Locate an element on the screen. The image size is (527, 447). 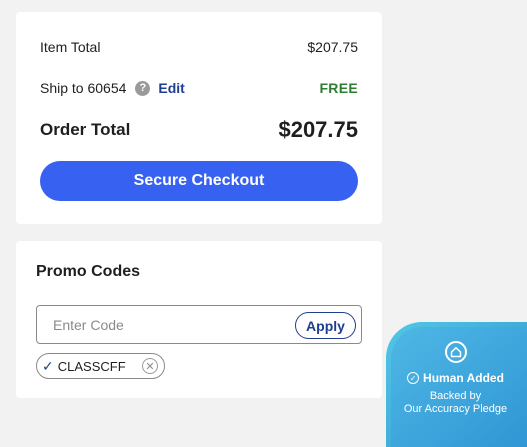
order-total-row: Order Total $207.75 is located at coordinates (199, 130).